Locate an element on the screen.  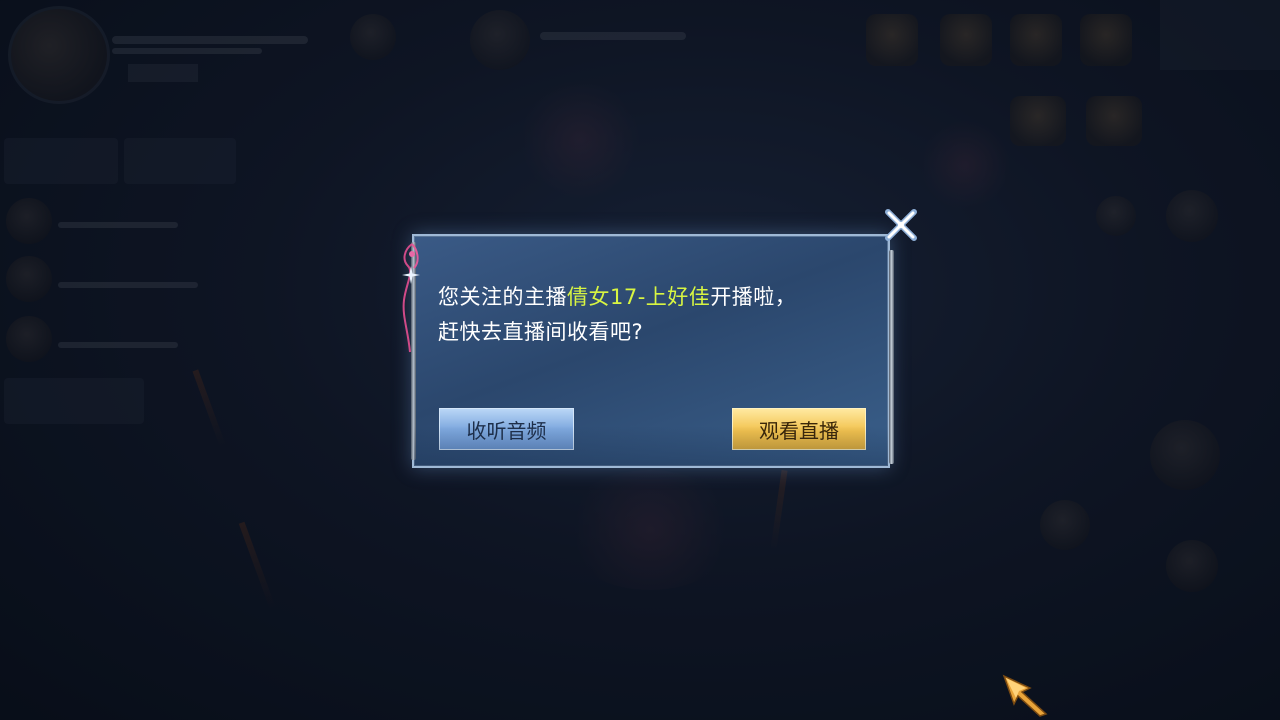
live-stream-notification-dialog: 您关注的主播倩女17-上好佳开播啦， 赶快去直播间收看吧? 收听音频 观看直播 is located at coordinates (648, 351).